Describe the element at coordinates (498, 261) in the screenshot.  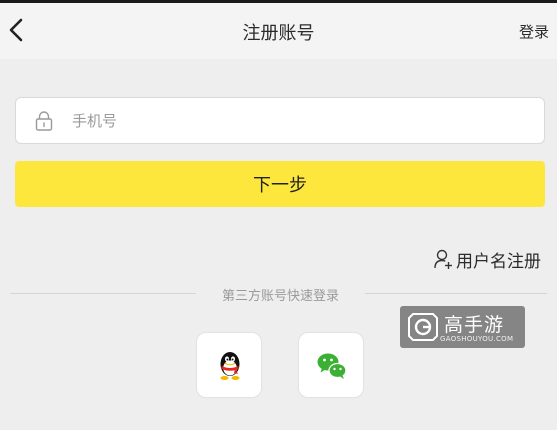
I see `username-register-label: 用户名注册` at that location.